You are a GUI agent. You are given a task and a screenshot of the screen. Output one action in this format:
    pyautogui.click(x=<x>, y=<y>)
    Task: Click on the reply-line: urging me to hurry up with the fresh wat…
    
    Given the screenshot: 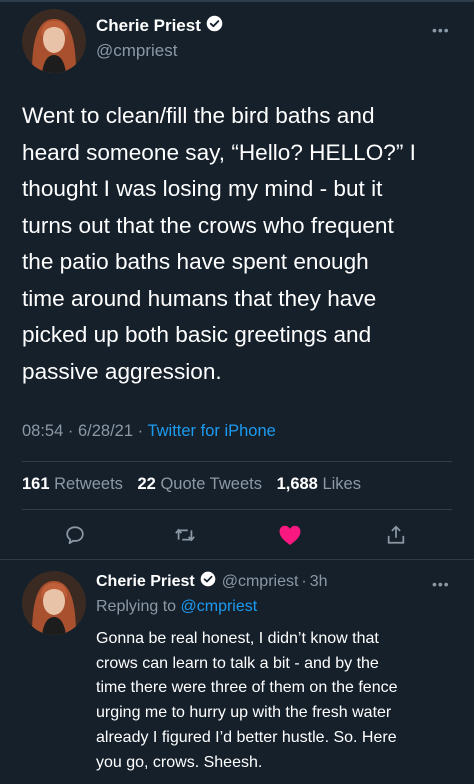 What is the action you would take?
    pyautogui.click(x=244, y=713)
    